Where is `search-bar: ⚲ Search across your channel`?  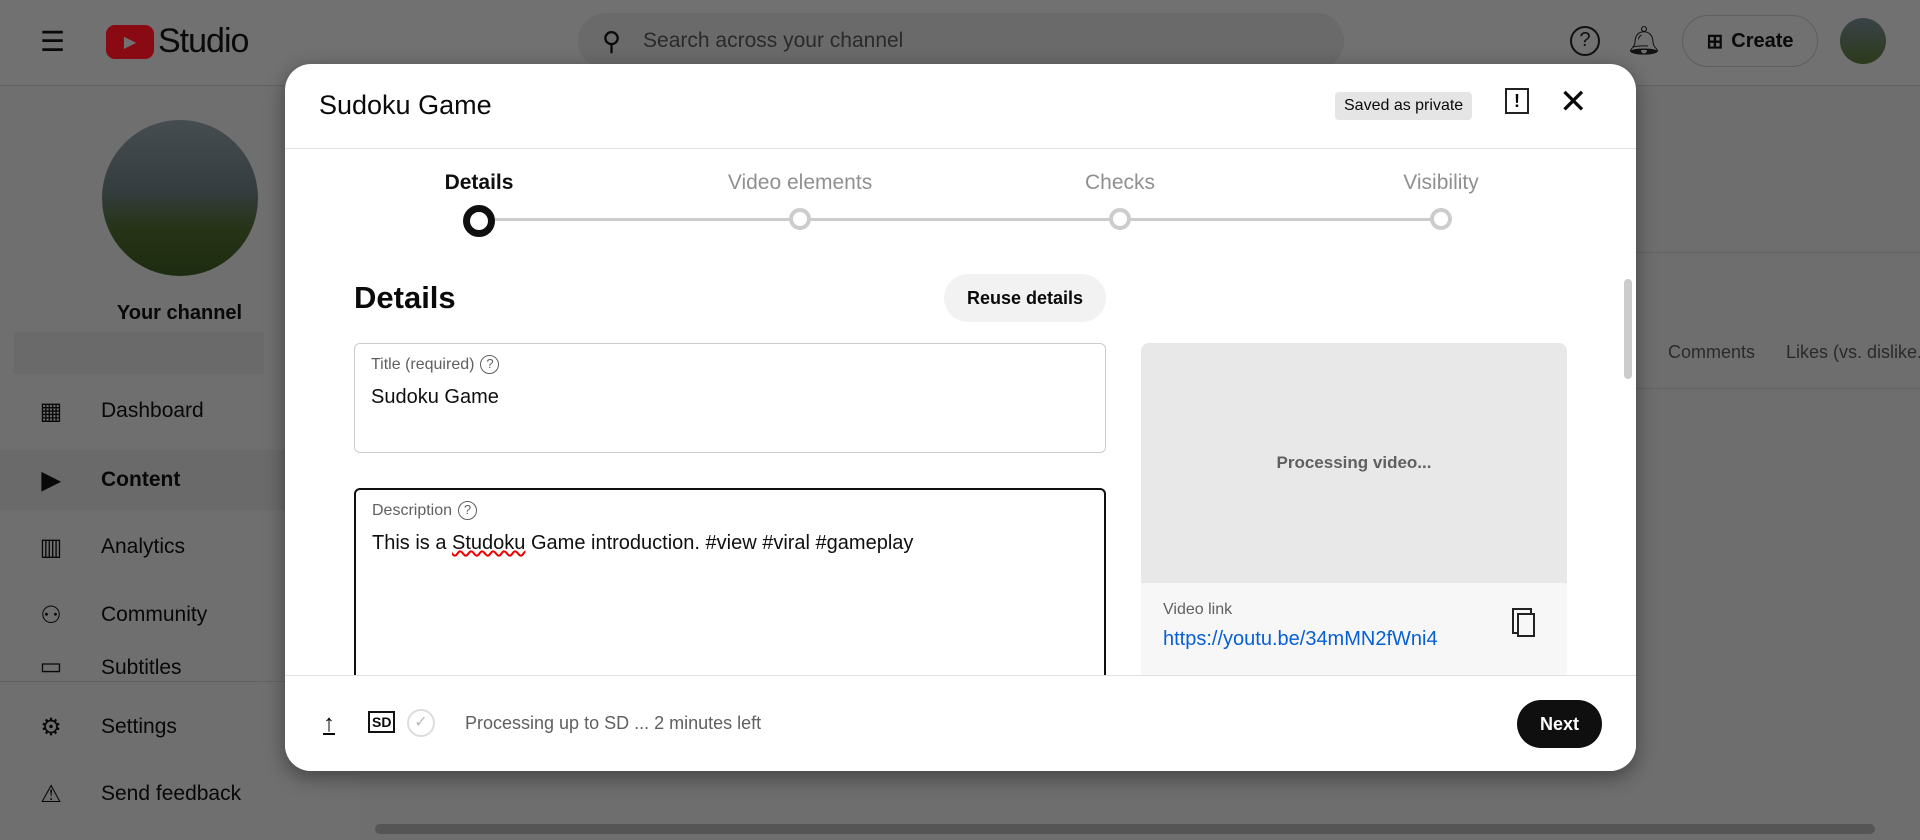 search-bar: ⚲ Search across your channel is located at coordinates (961, 41).